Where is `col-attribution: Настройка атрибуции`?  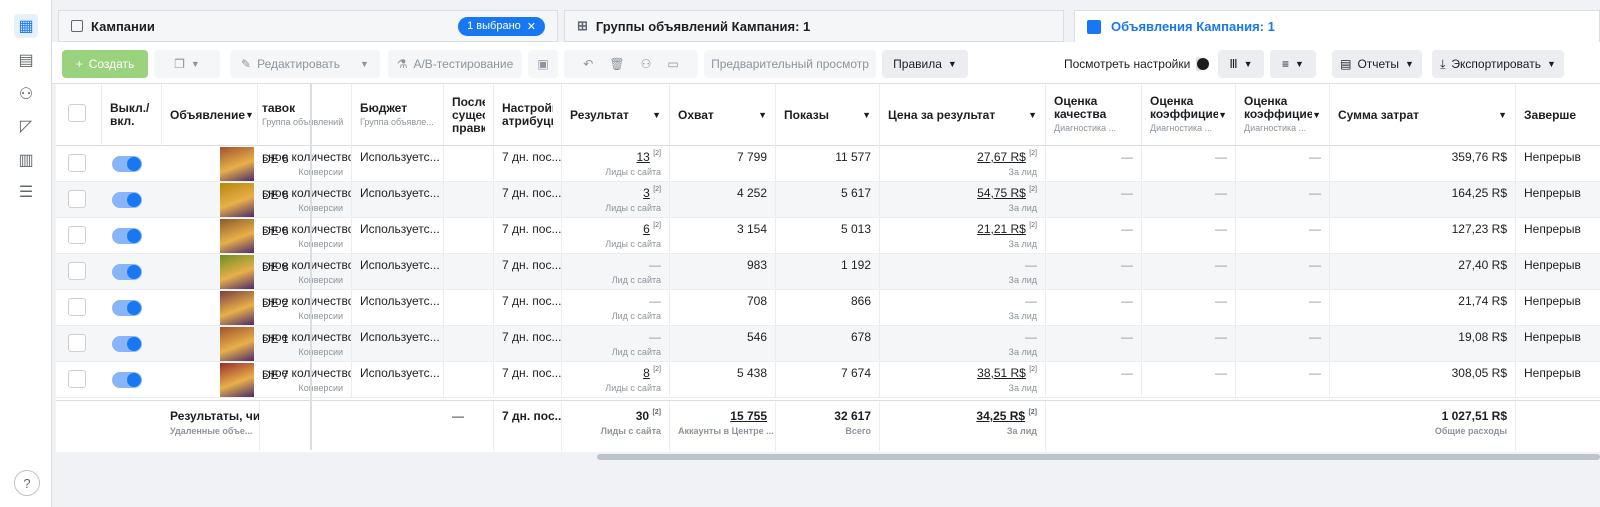
col-attribution: Настройка атрибуции is located at coordinates (528, 115).